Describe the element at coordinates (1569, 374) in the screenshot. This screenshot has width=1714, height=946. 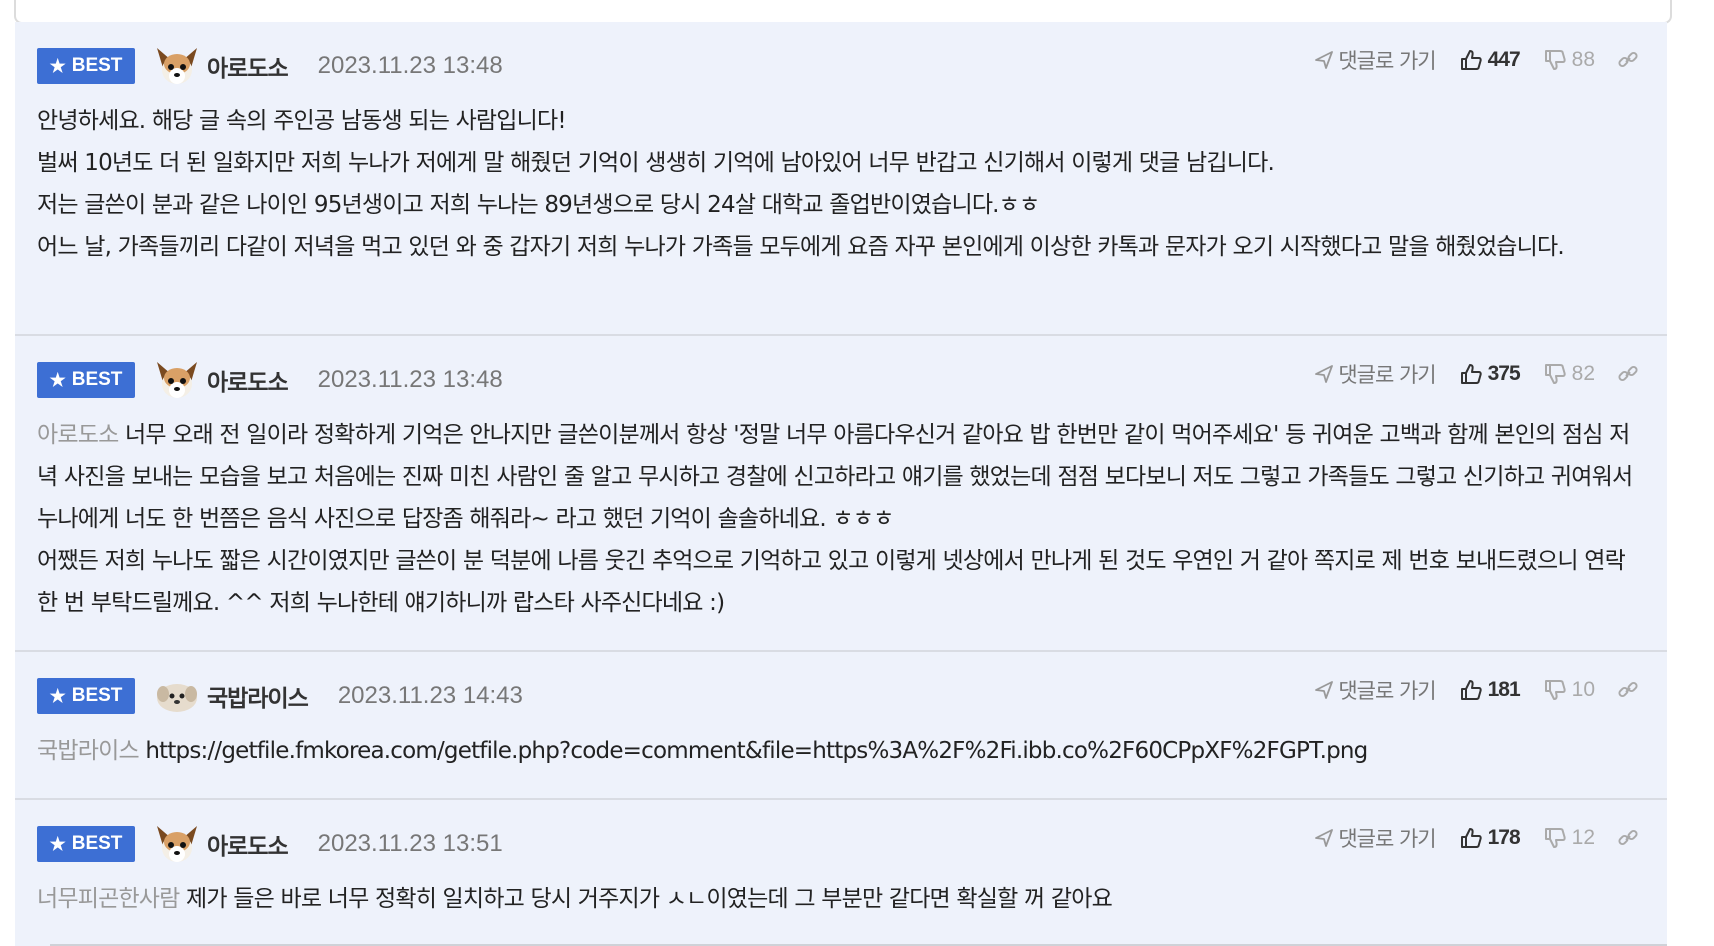
I see `downvote-button: 82` at that location.